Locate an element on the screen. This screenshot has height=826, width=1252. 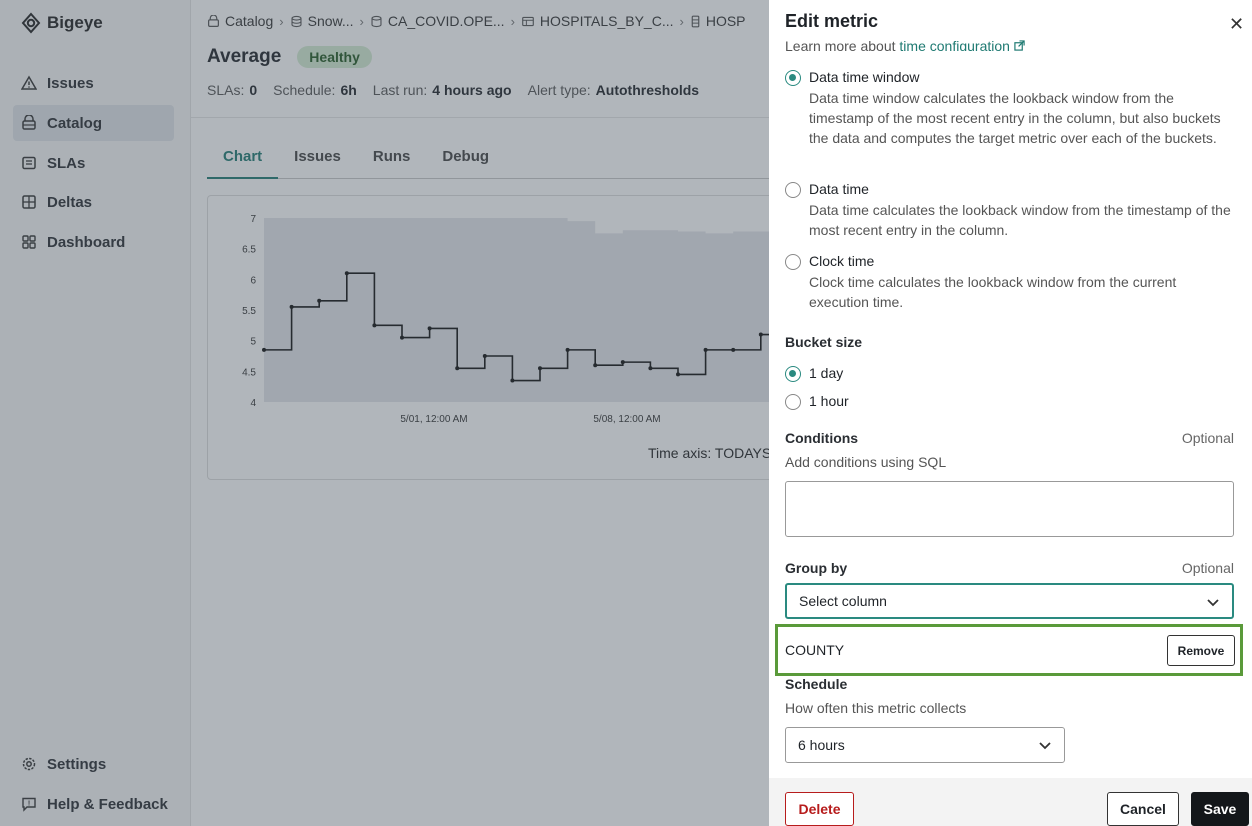
remove-button: Remove is located at coordinates (1201, 650).